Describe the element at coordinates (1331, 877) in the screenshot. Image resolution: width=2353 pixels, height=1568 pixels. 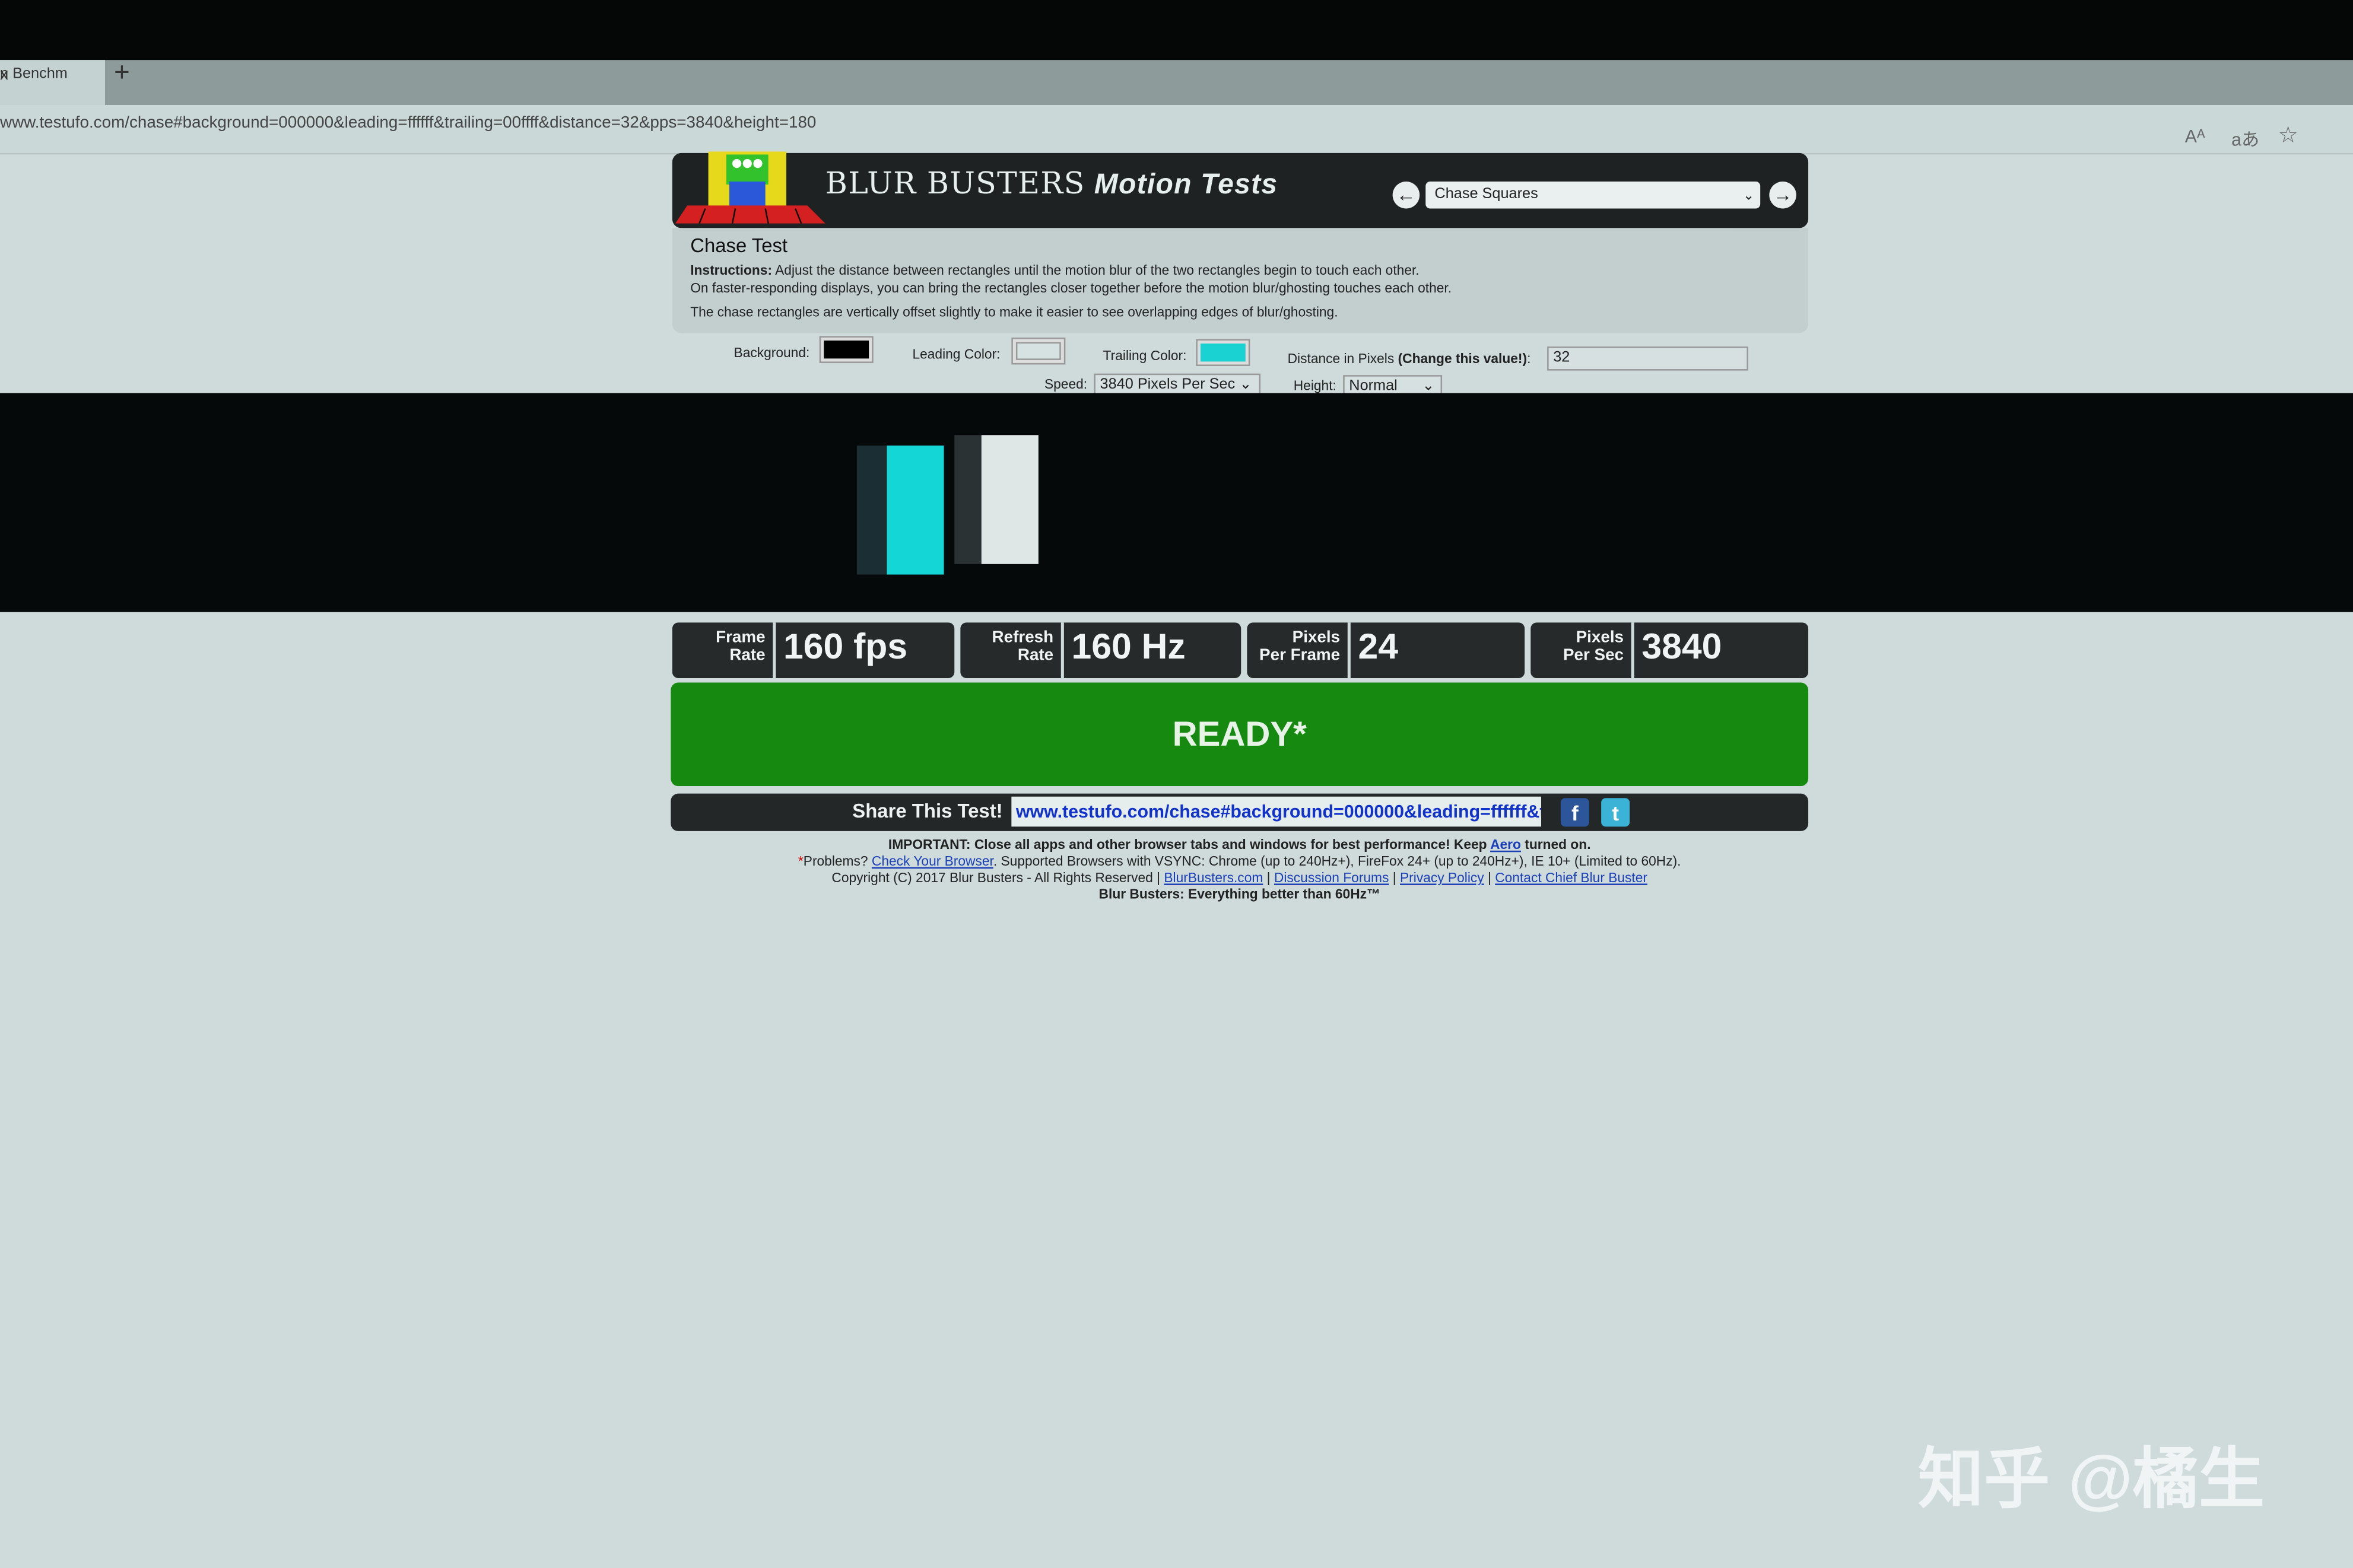
I see `forums-link: Discussion Forums` at that location.